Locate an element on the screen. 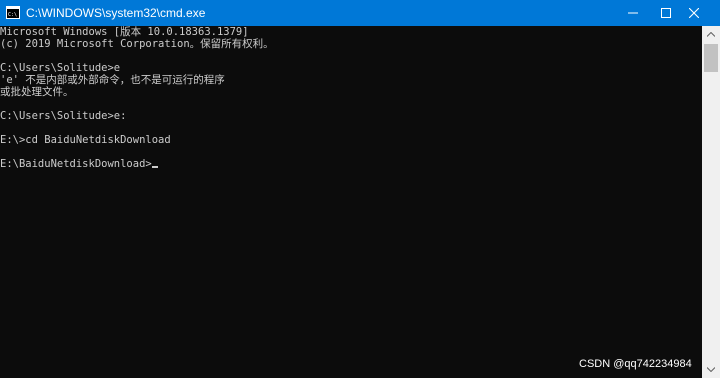 The image size is (720, 378). prompt-text: E:\BaiduNetdiskDownload> is located at coordinates (76, 164).